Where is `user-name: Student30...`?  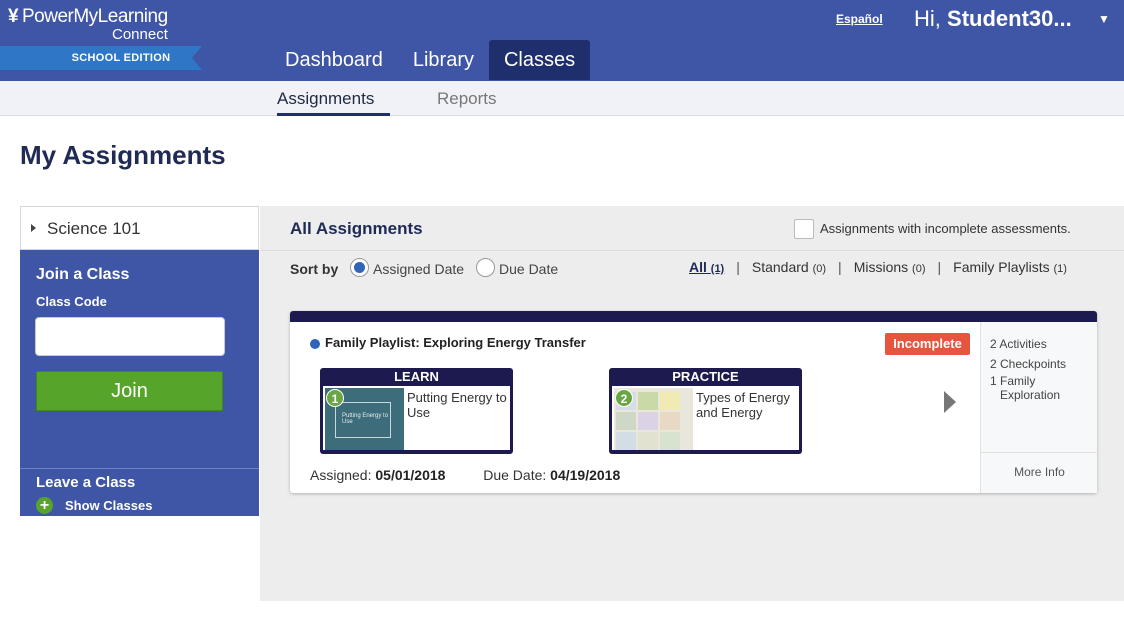
user-name: Student30... is located at coordinates (1009, 18).